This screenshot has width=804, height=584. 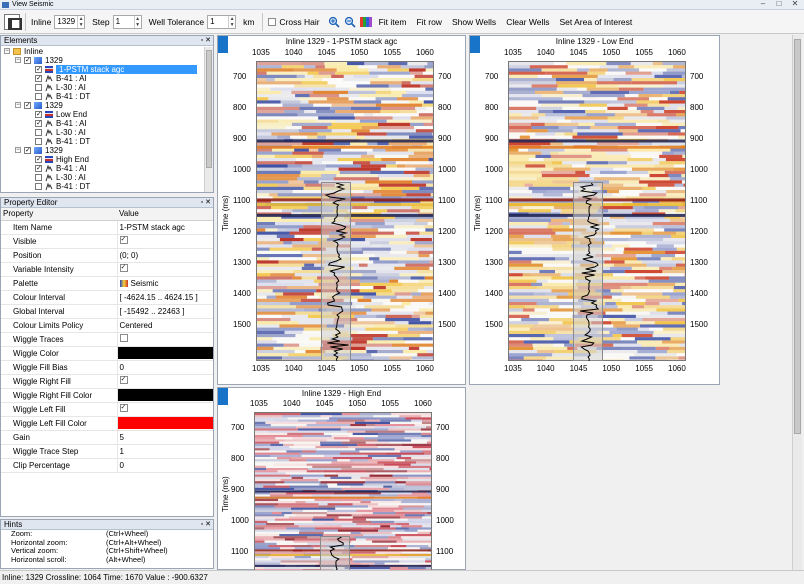 What do you see at coordinates (107, 339) in the screenshot?
I see `property-row: Wiggle Traces` at bounding box center [107, 339].